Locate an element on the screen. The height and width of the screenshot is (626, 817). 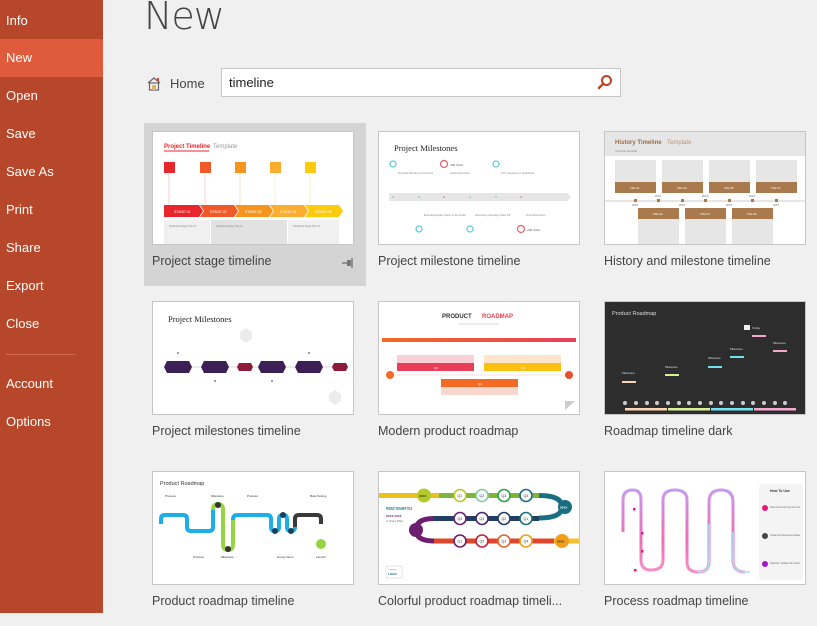
home-link: Home is located at coordinates (175, 83).